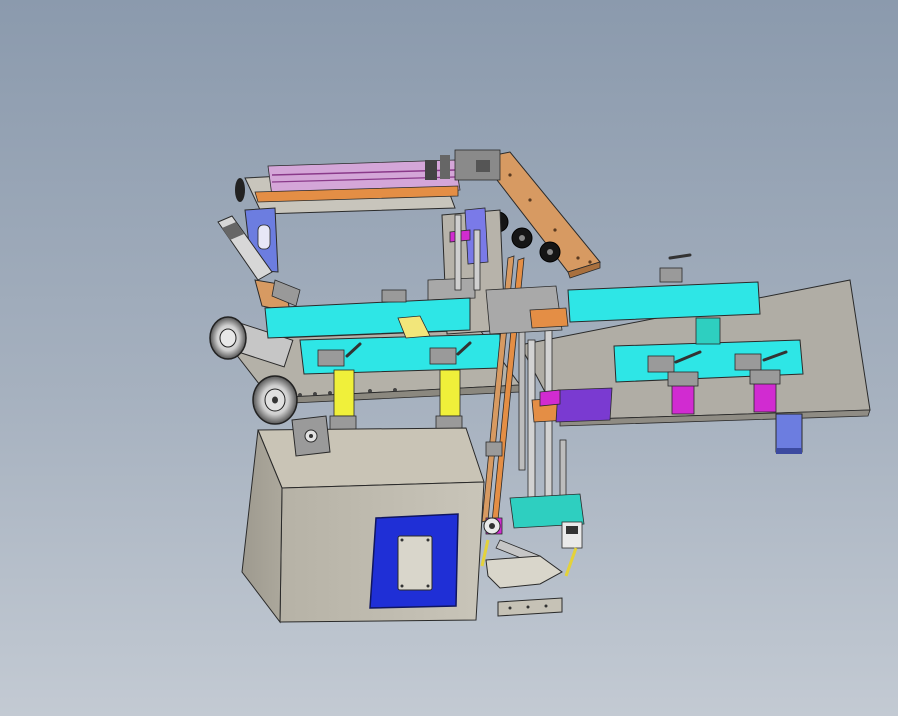 The width and height of the screenshot is (898, 716). Describe the element at coordinates (414, 561) in the screenshot. I see `control-panel` at that location.